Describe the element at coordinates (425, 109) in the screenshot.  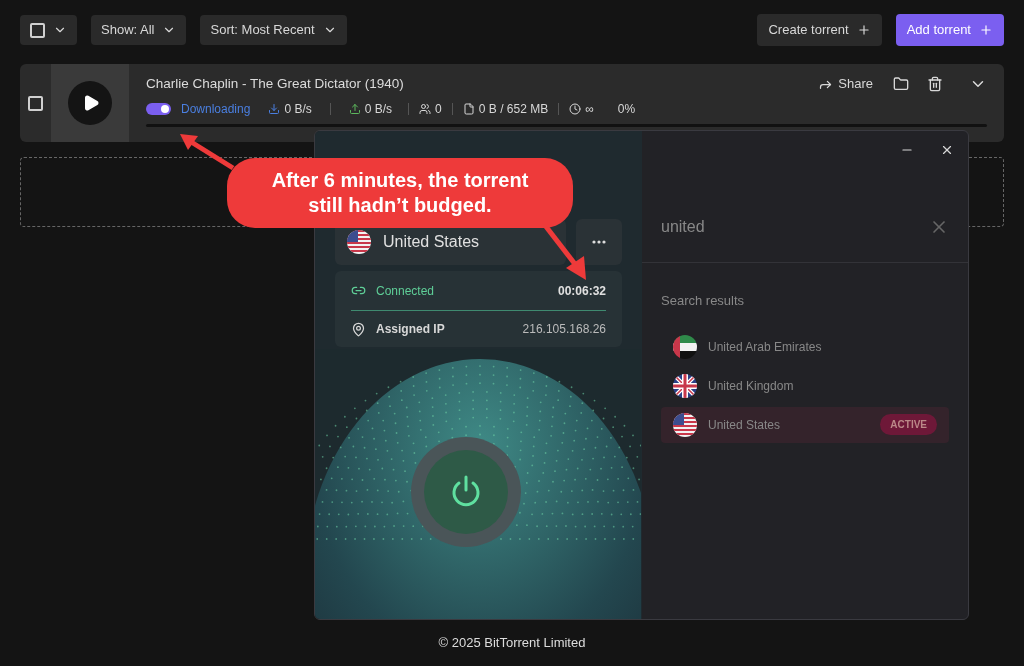
I see `peers-icon` at that location.